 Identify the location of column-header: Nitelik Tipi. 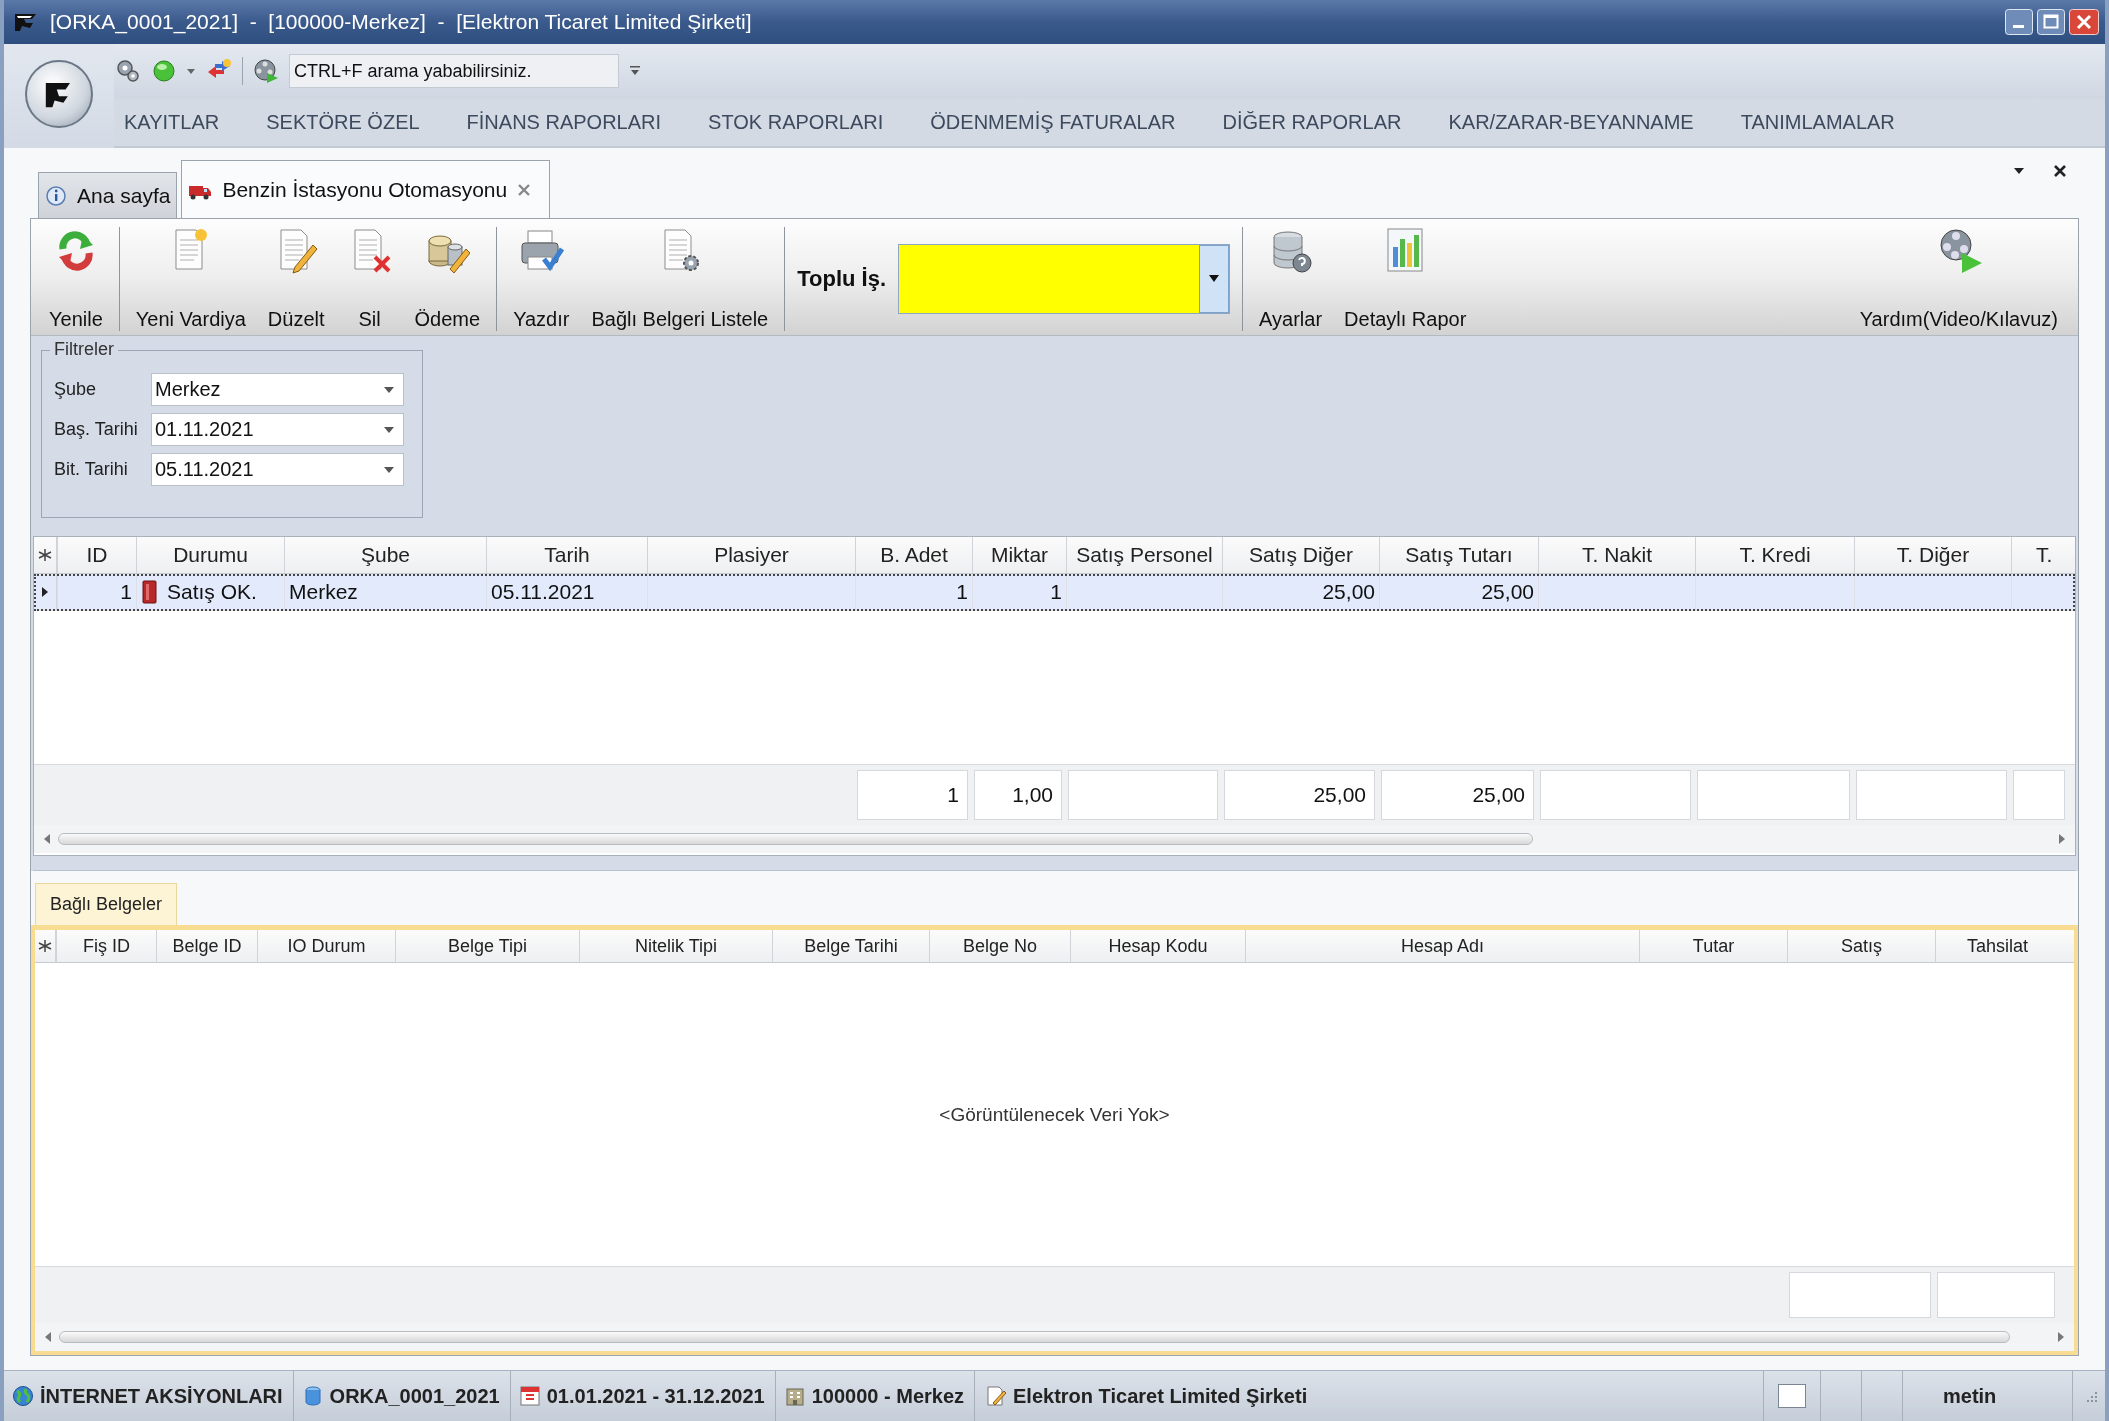
(675, 946).